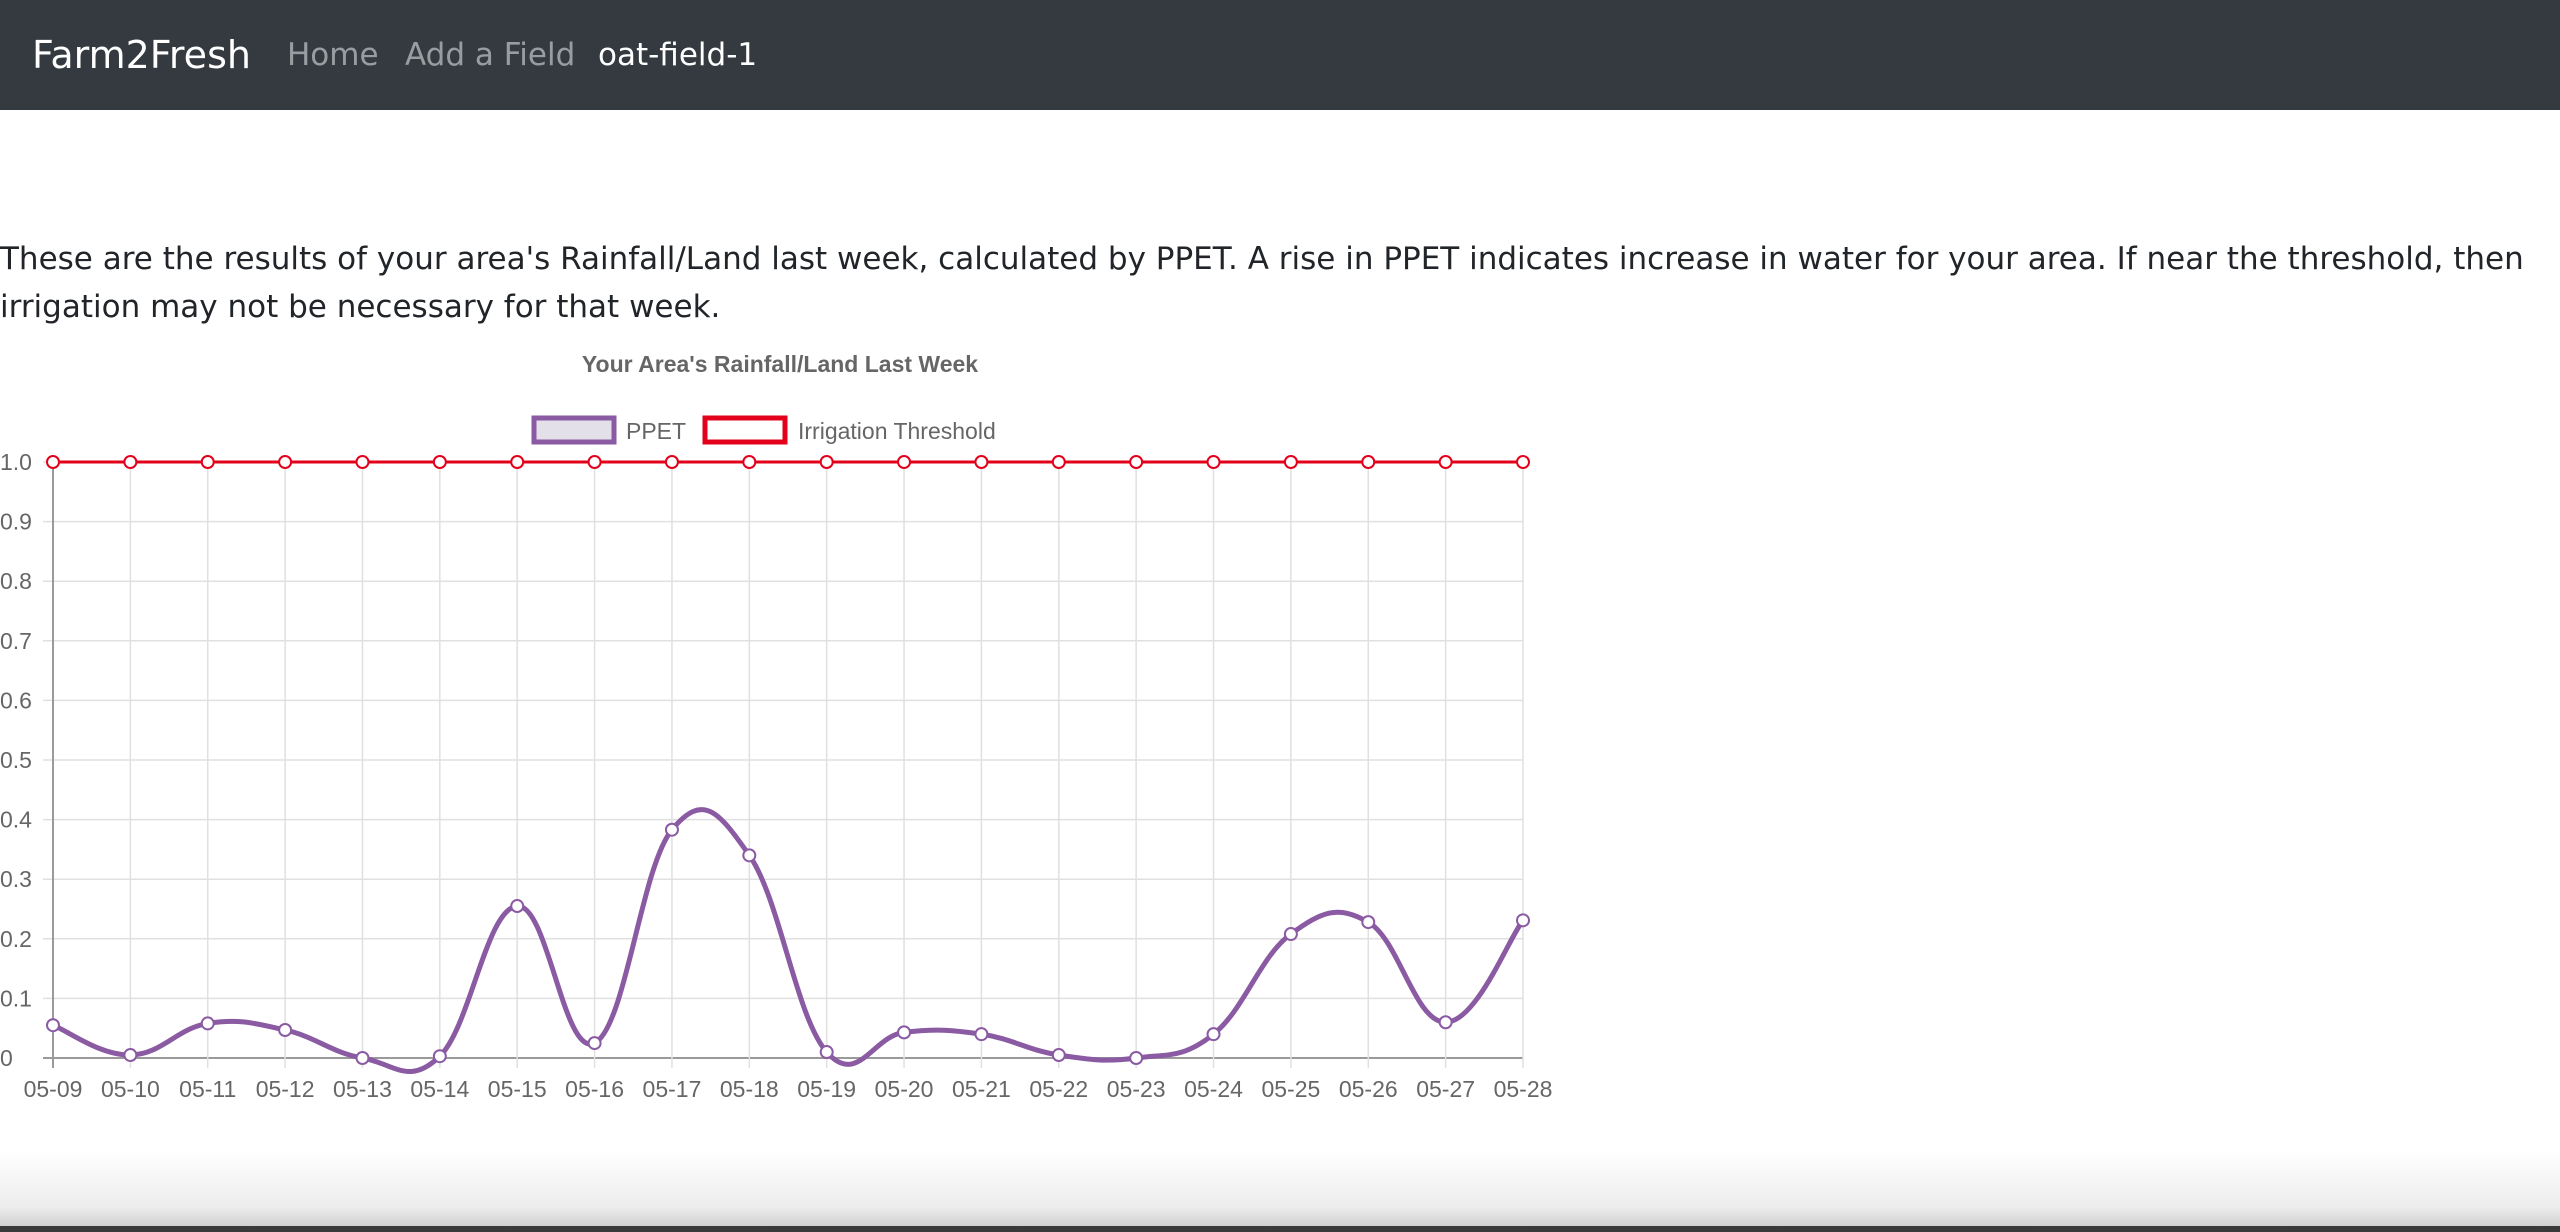 The height and width of the screenshot is (1232, 2560). What do you see at coordinates (16, 998) in the screenshot?
I see `y-tick-label: 0.1` at bounding box center [16, 998].